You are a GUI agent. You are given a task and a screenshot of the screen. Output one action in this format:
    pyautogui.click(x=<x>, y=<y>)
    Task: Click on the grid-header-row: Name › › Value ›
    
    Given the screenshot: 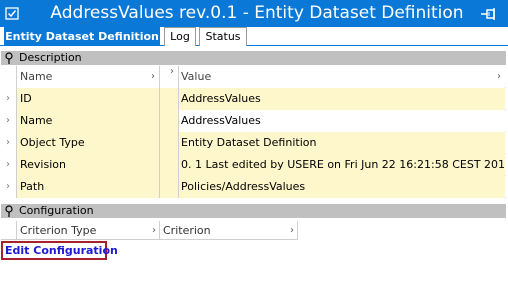 What is the action you would take?
    pyautogui.click(x=253, y=77)
    